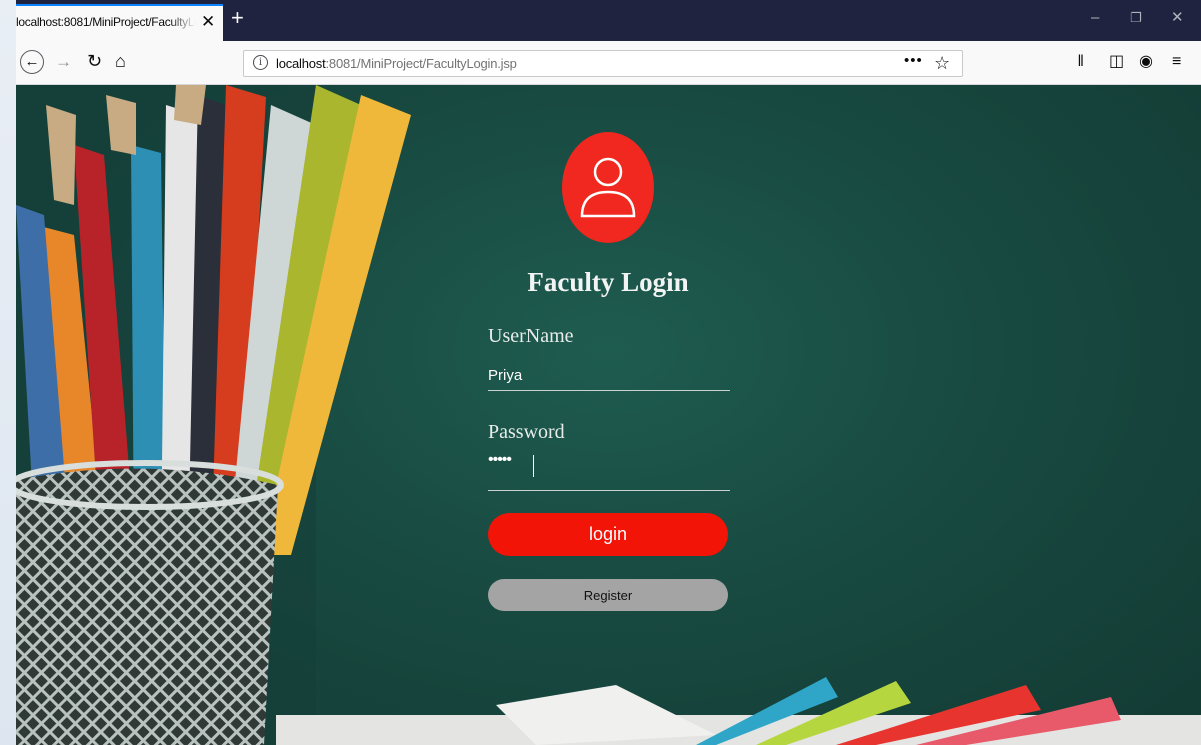  What do you see at coordinates (533, 466) in the screenshot?
I see `text-caret` at bounding box center [533, 466].